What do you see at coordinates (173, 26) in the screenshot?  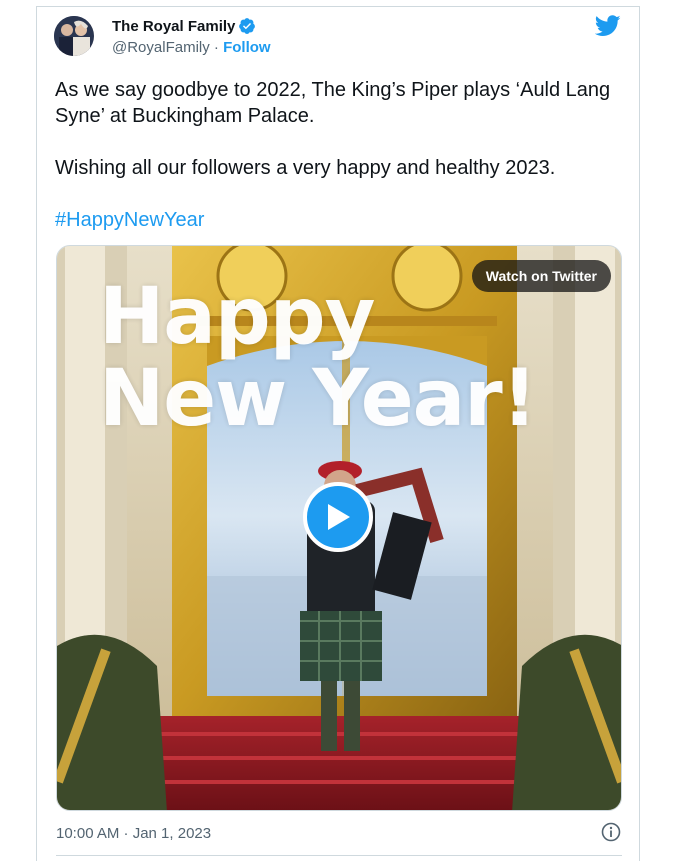 I see `author-name-text: The Royal Family` at bounding box center [173, 26].